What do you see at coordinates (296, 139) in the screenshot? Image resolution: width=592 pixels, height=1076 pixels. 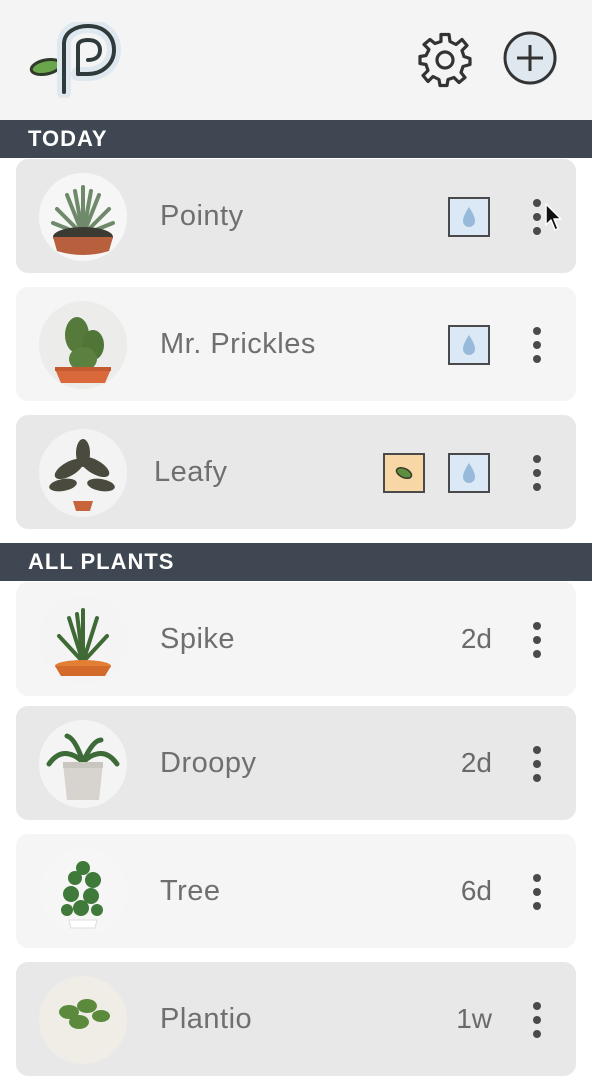 I see `today-section-header: TODAY` at bounding box center [296, 139].